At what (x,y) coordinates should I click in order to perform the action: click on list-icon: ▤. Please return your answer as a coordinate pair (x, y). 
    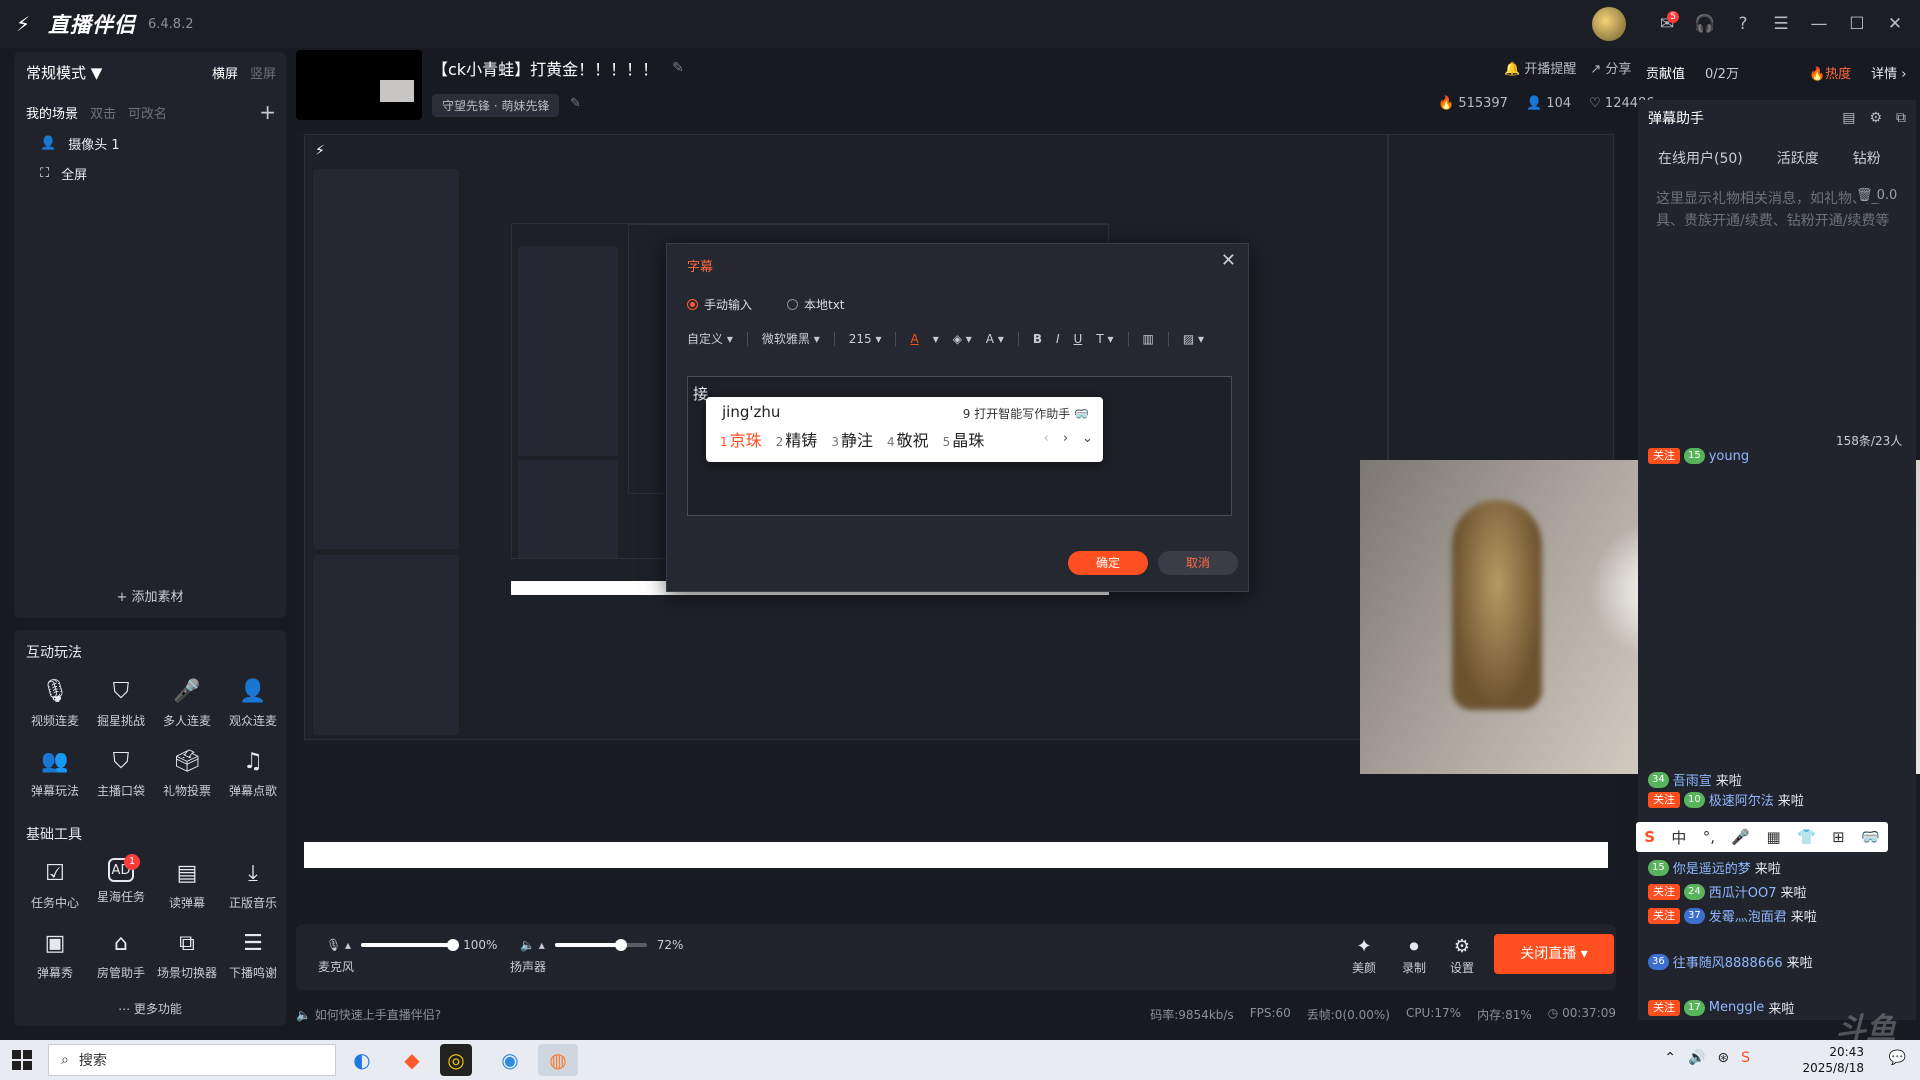
    Looking at the image, I should click on (1848, 118).